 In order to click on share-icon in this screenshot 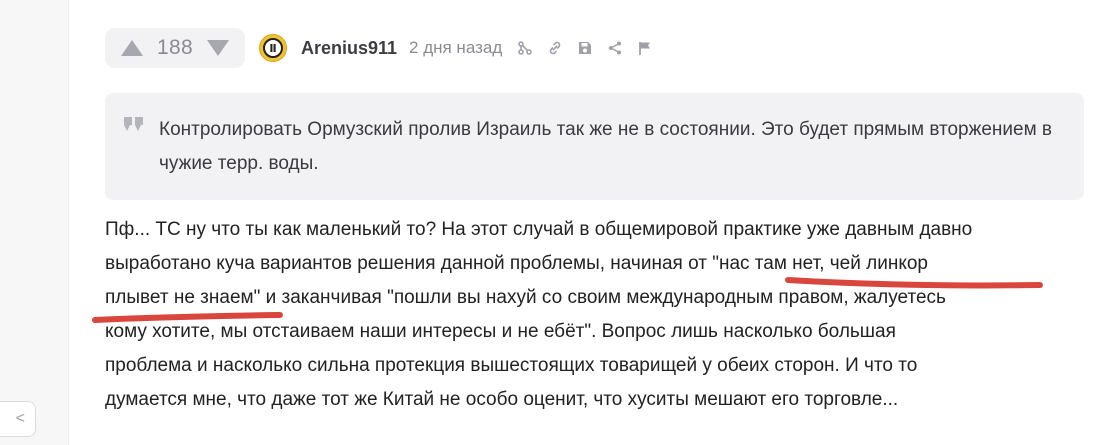, I will do `click(615, 48)`.